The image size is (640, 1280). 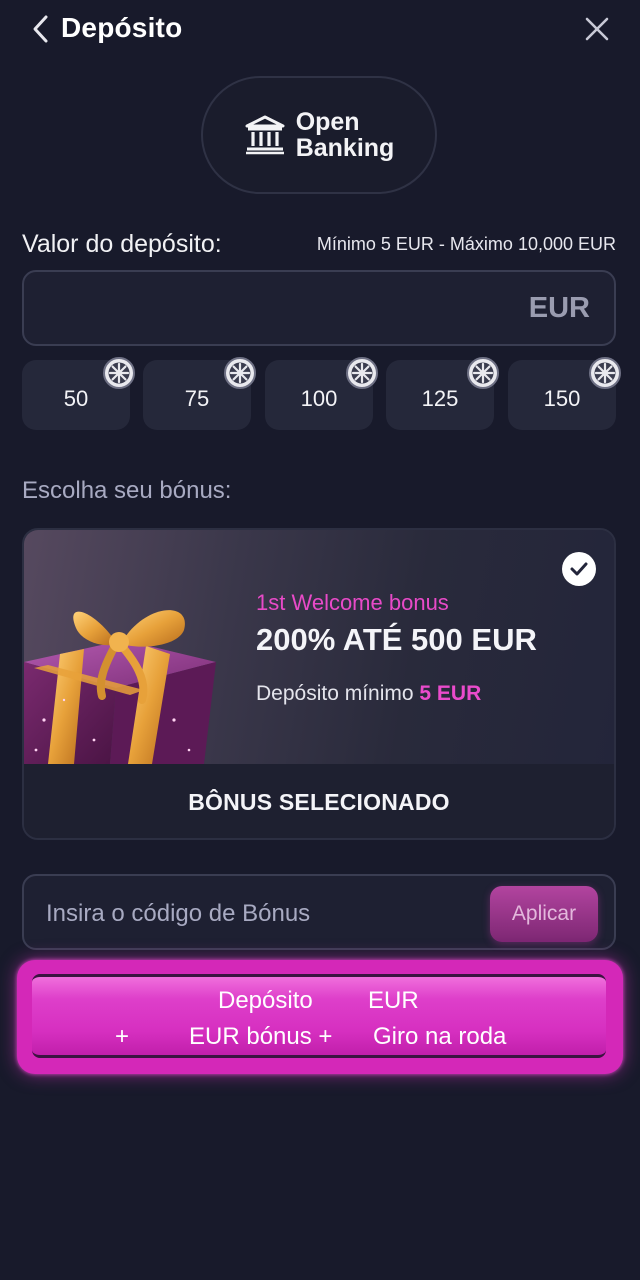 I want to click on apply-code-button: Aplicar, so click(x=544, y=914).